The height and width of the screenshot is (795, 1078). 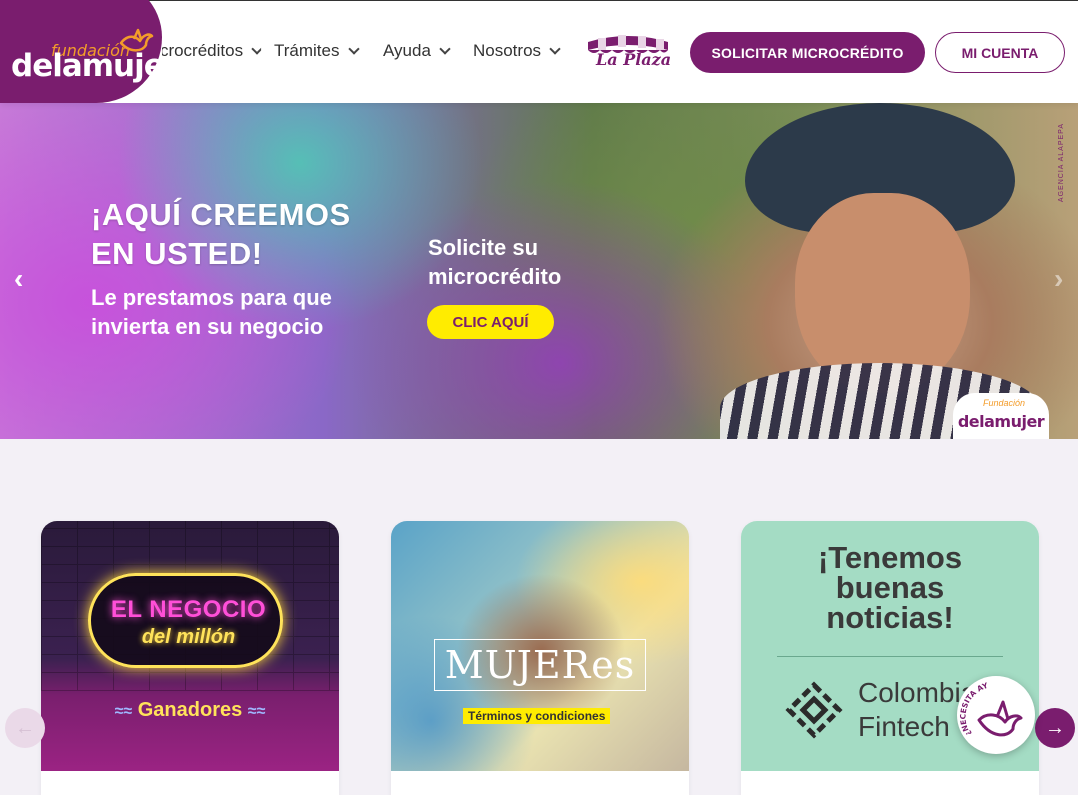 What do you see at coordinates (1061, 163) in the screenshot?
I see `agency-credit: AGENCIA ALAPEPA` at bounding box center [1061, 163].